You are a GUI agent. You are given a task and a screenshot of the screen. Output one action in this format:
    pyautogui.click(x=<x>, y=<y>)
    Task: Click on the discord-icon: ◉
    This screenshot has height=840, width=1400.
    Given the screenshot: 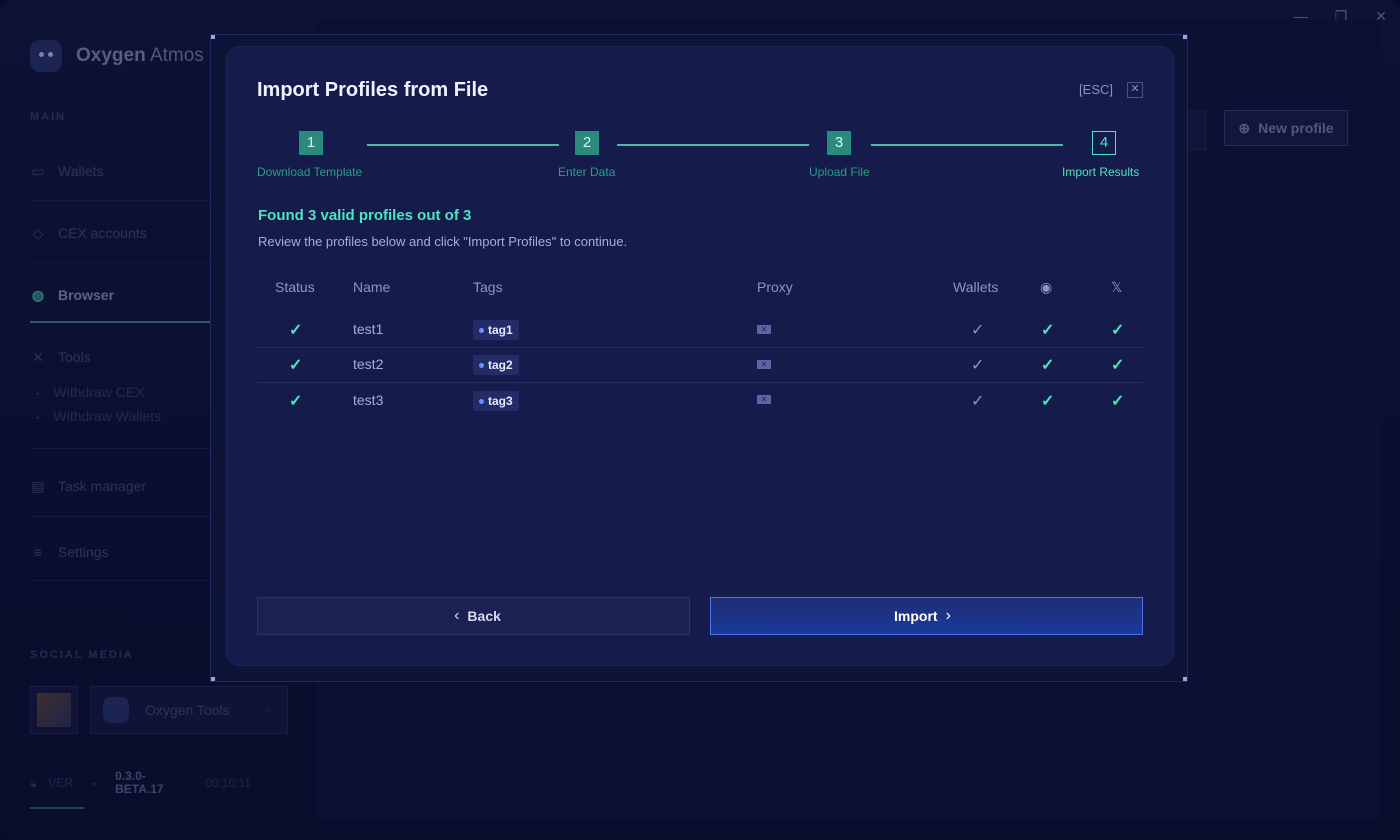 What is the action you would take?
    pyautogui.click(x=1046, y=287)
    